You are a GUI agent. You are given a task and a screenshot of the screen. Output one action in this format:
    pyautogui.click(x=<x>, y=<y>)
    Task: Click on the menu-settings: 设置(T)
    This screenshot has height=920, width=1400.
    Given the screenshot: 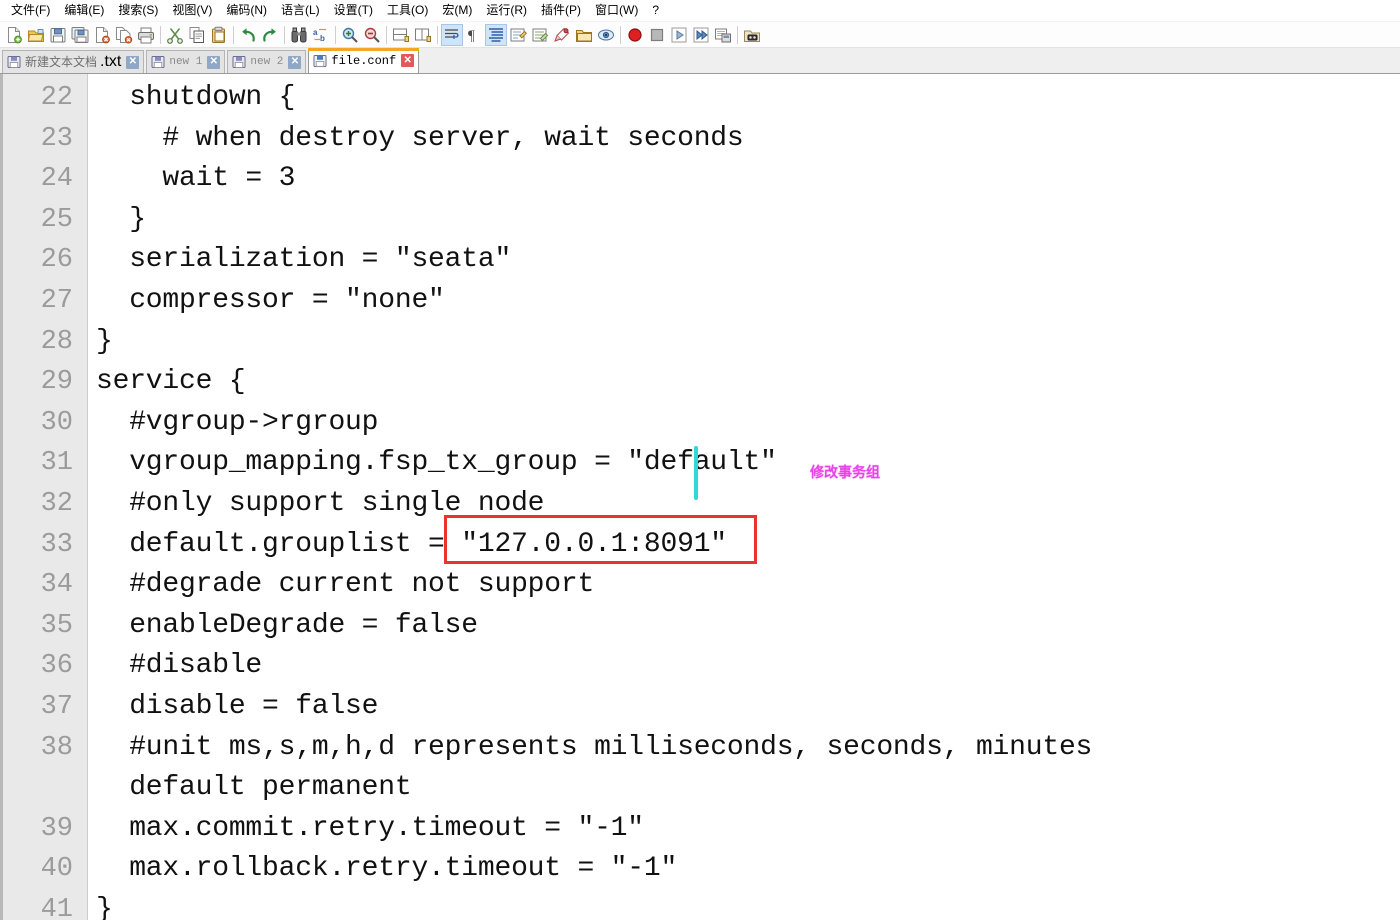 What is the action you would take?
    pyautogui.click(x=353, y=10)
    